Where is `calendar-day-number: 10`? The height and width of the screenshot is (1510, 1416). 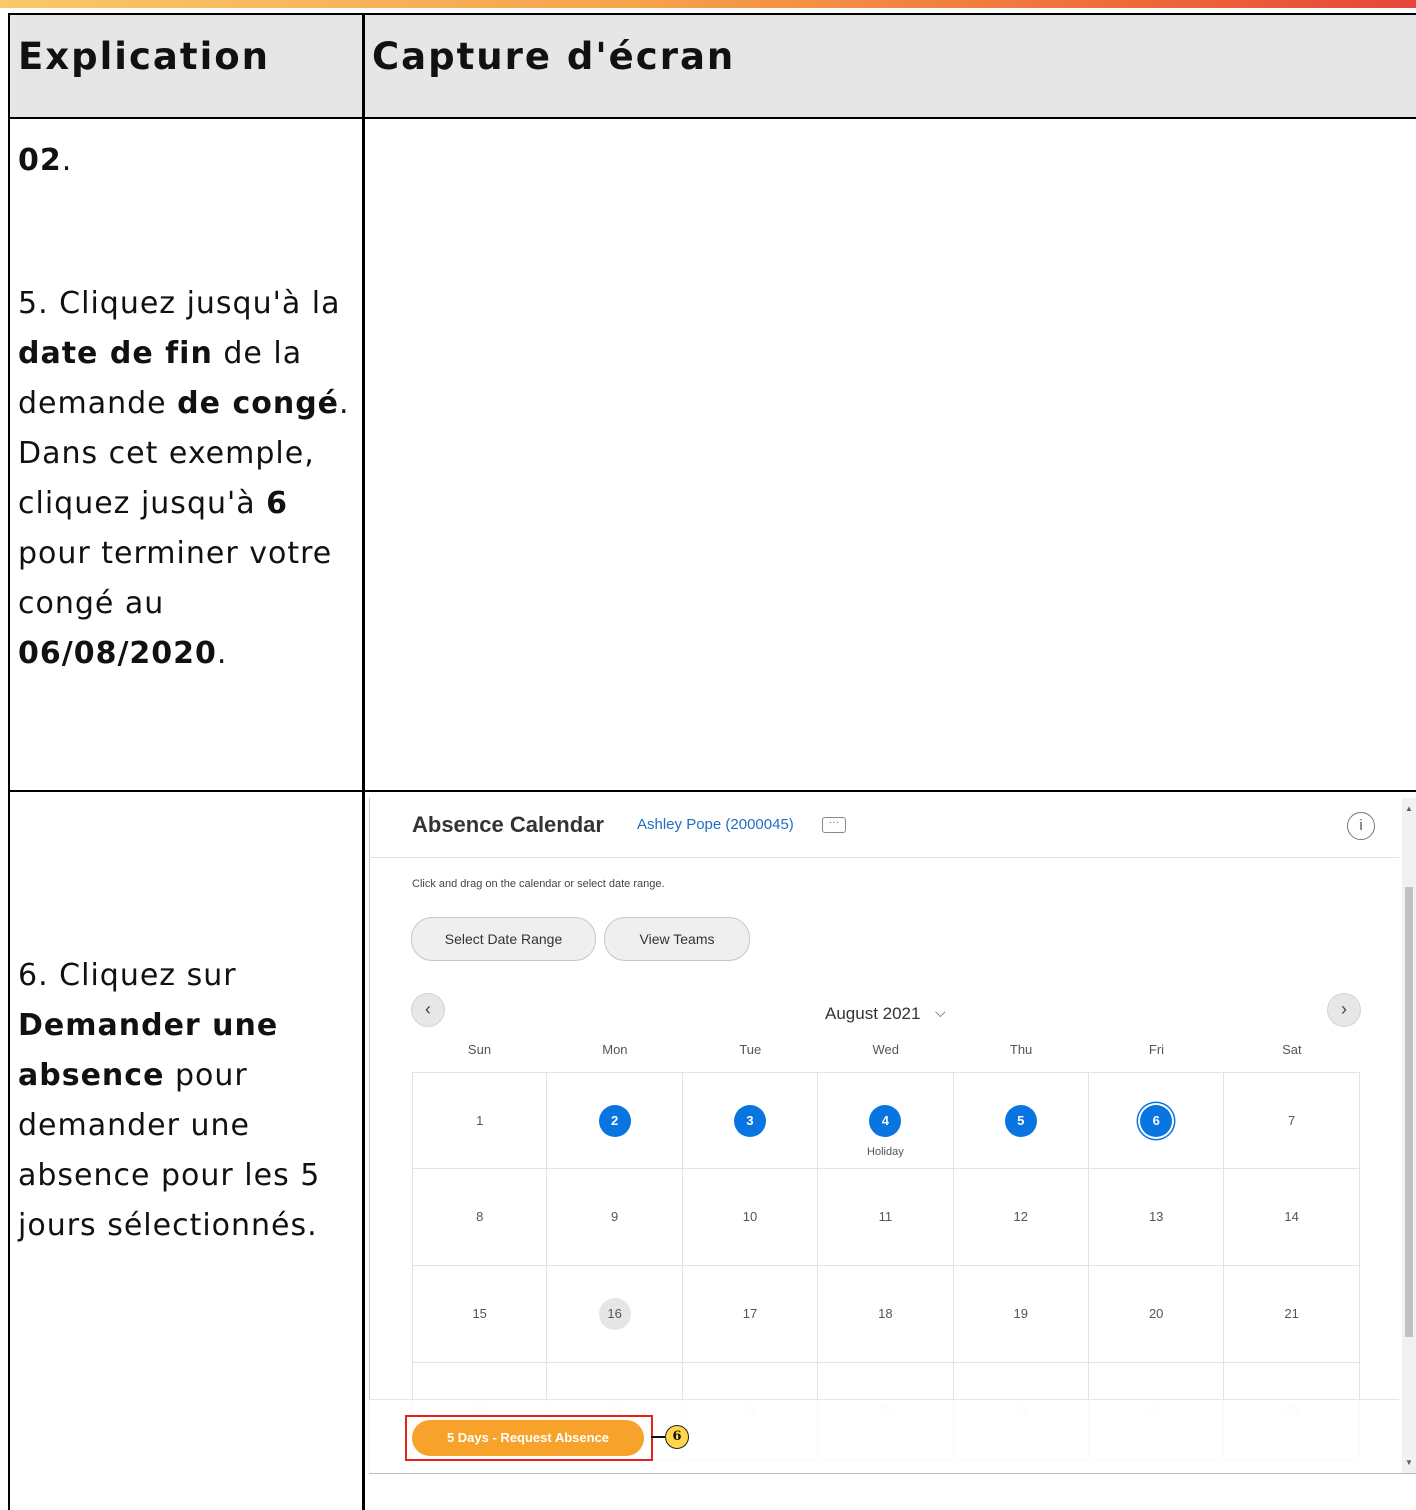 calendar-day-number: 10 is located at coordinates (750, 1217).